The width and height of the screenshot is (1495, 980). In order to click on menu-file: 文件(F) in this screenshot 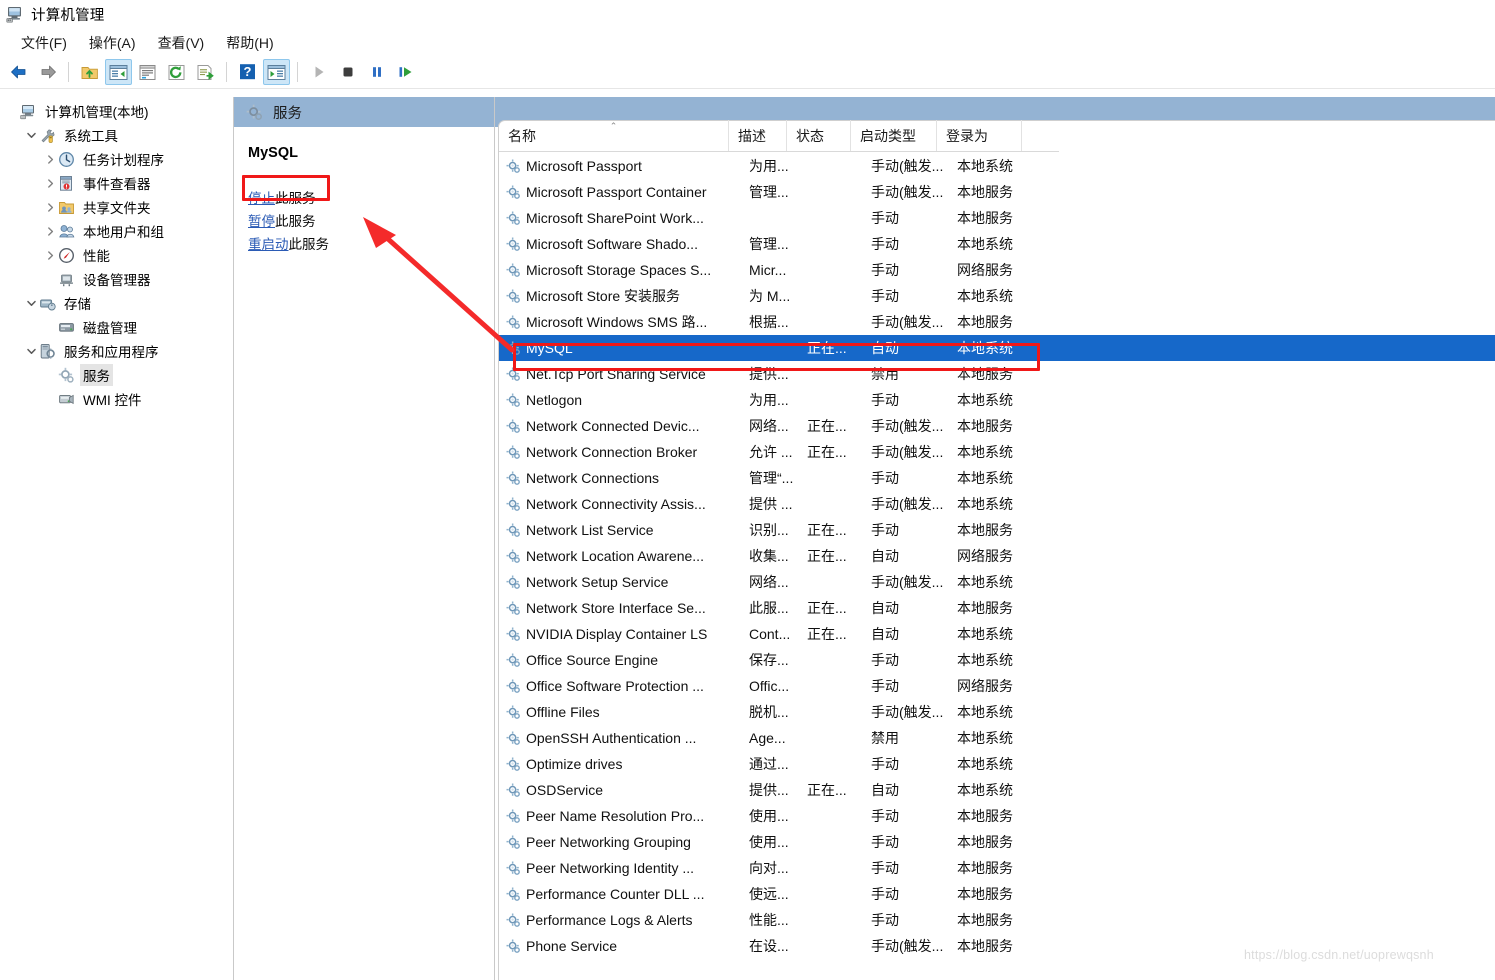, I will do `click(44, 43)`.